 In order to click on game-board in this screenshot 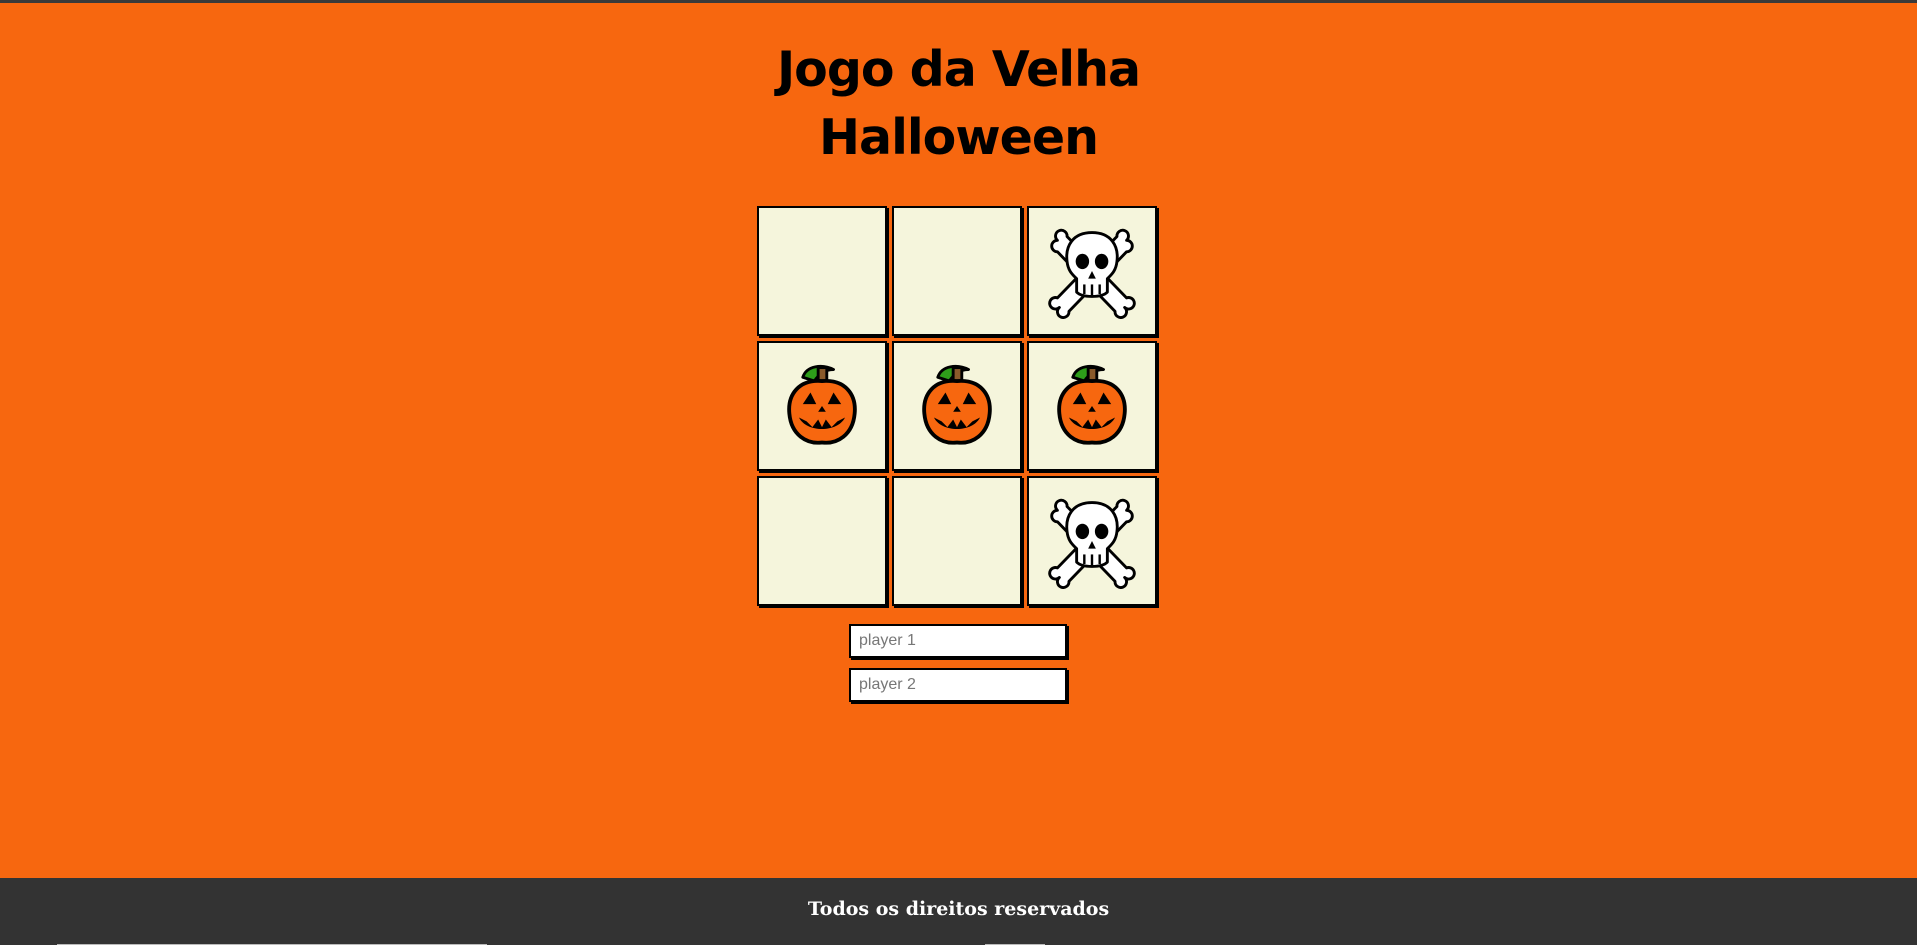, I will do `click(957, 406)`.